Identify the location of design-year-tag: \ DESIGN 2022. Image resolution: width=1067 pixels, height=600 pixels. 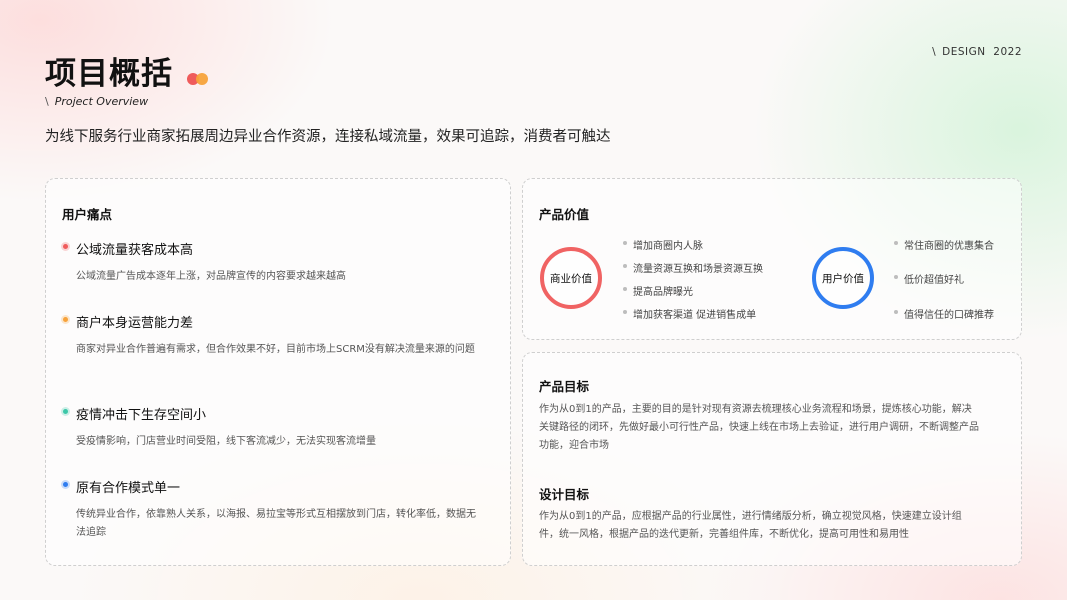
(977, 52).